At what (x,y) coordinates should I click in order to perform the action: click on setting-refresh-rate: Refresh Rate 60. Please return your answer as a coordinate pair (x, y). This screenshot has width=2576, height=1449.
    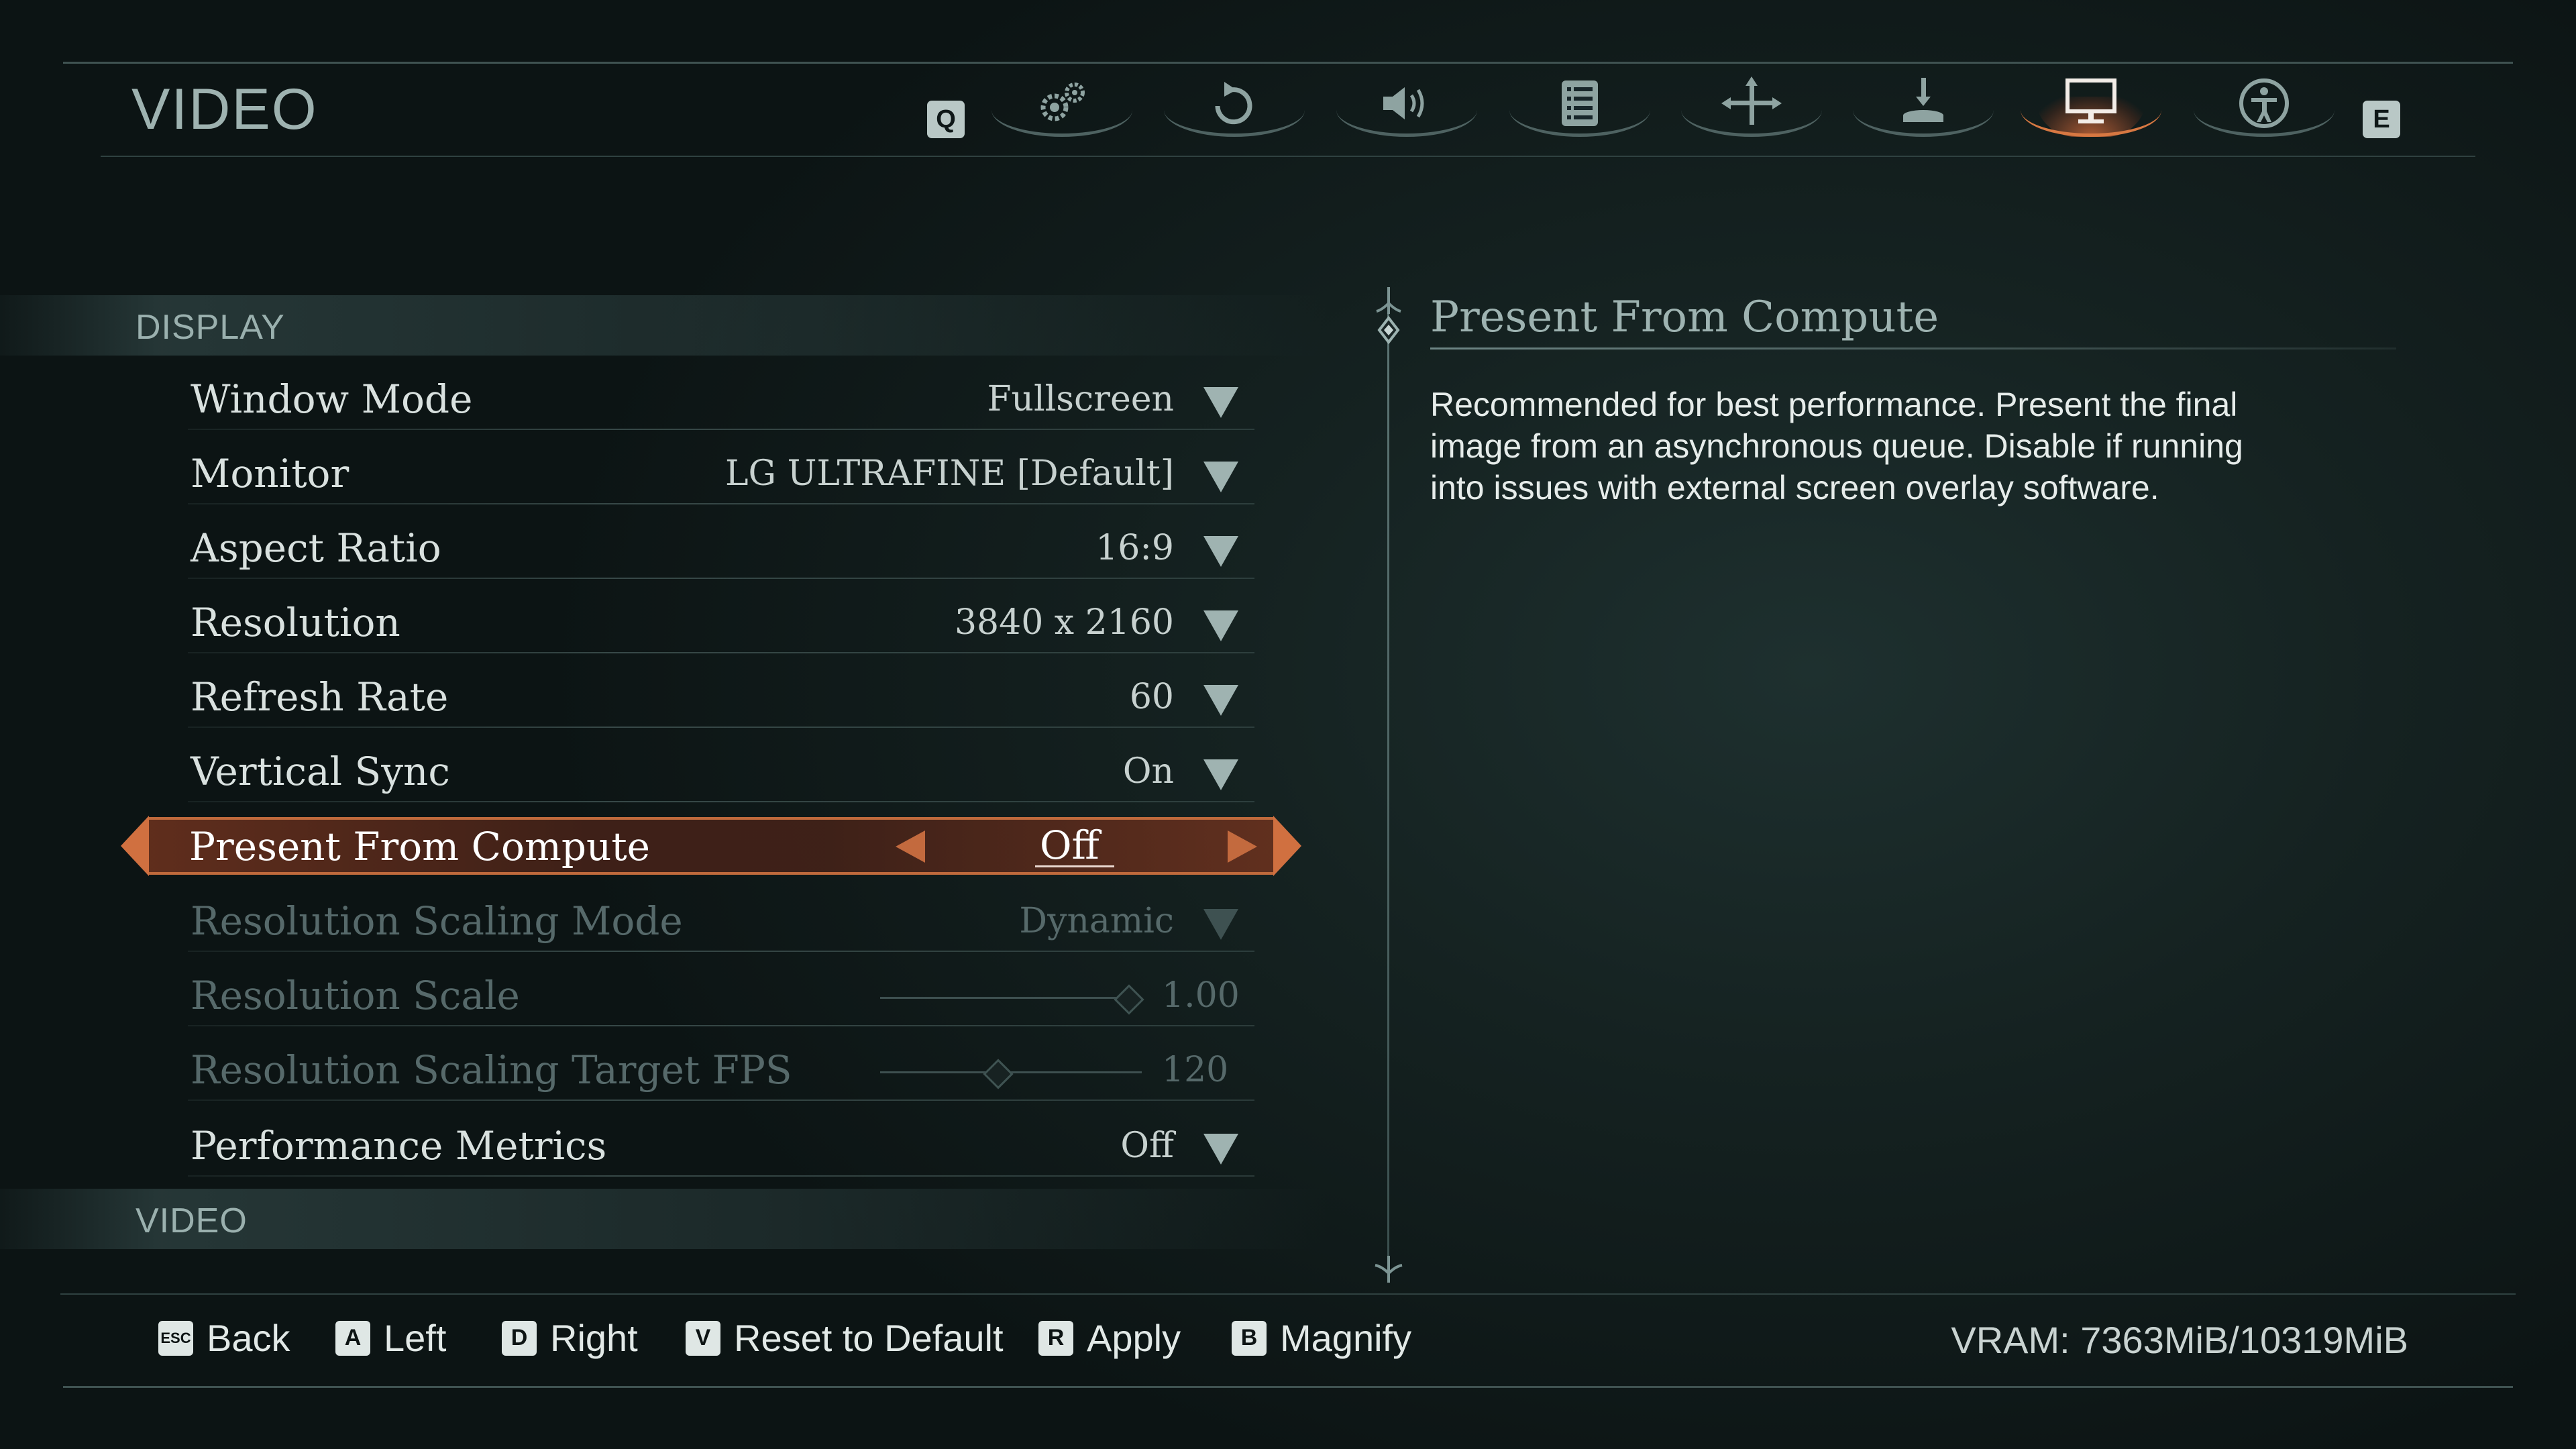
    Looking at the image, I should click on (721, 698).